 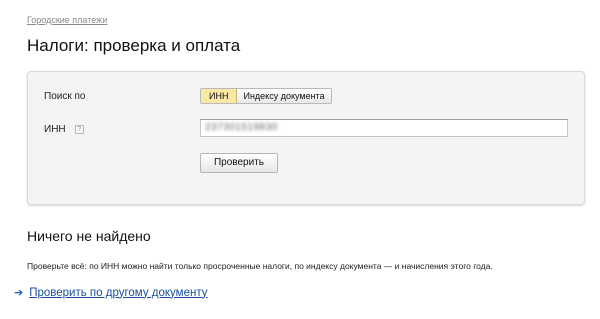 What do you see at coordinates (239, 163) in the screenshot?
I see `check-button: Проверить` at bounding box center [239, 163].